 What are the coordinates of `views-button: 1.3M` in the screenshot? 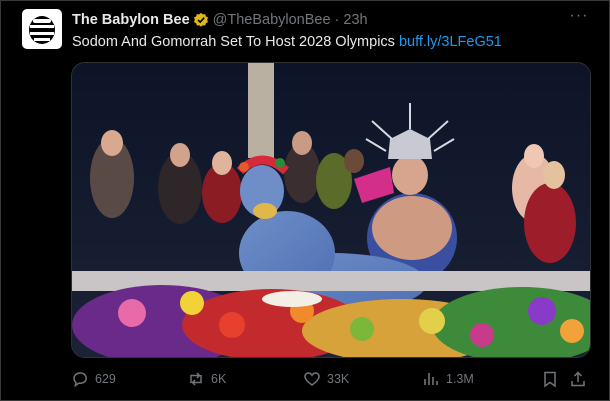 It's located at (448, 379).